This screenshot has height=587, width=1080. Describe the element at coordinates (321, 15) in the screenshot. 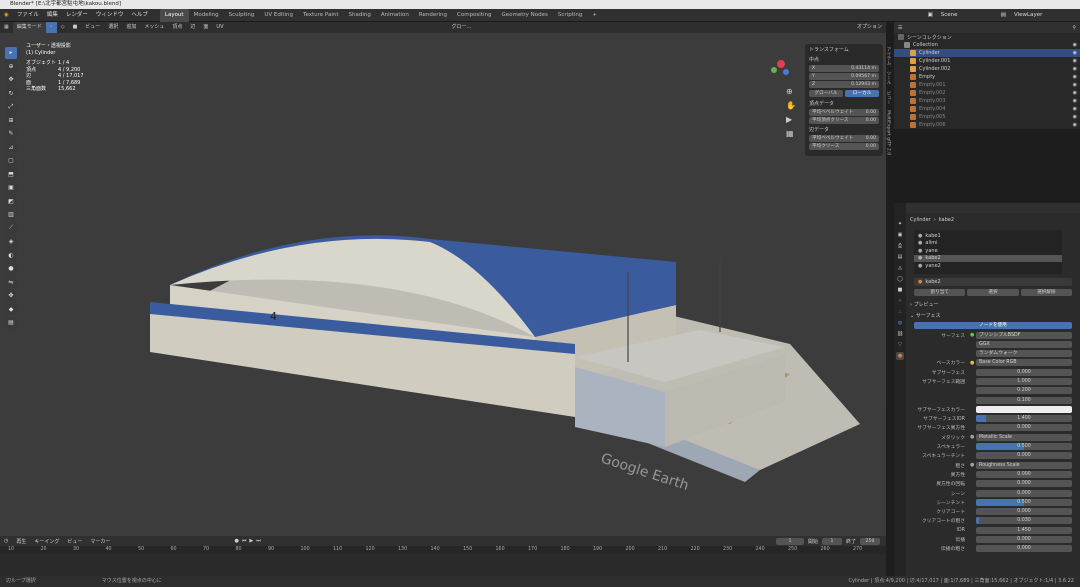

I see `workspace-tab: Texture Paint` at that location.